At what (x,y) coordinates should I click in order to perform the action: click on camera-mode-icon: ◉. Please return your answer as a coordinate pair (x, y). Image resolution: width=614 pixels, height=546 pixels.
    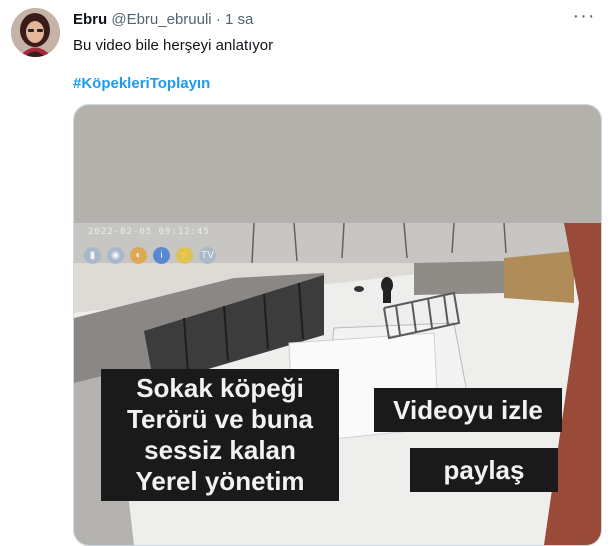
    Looking at the image, I should click on (115, 255).